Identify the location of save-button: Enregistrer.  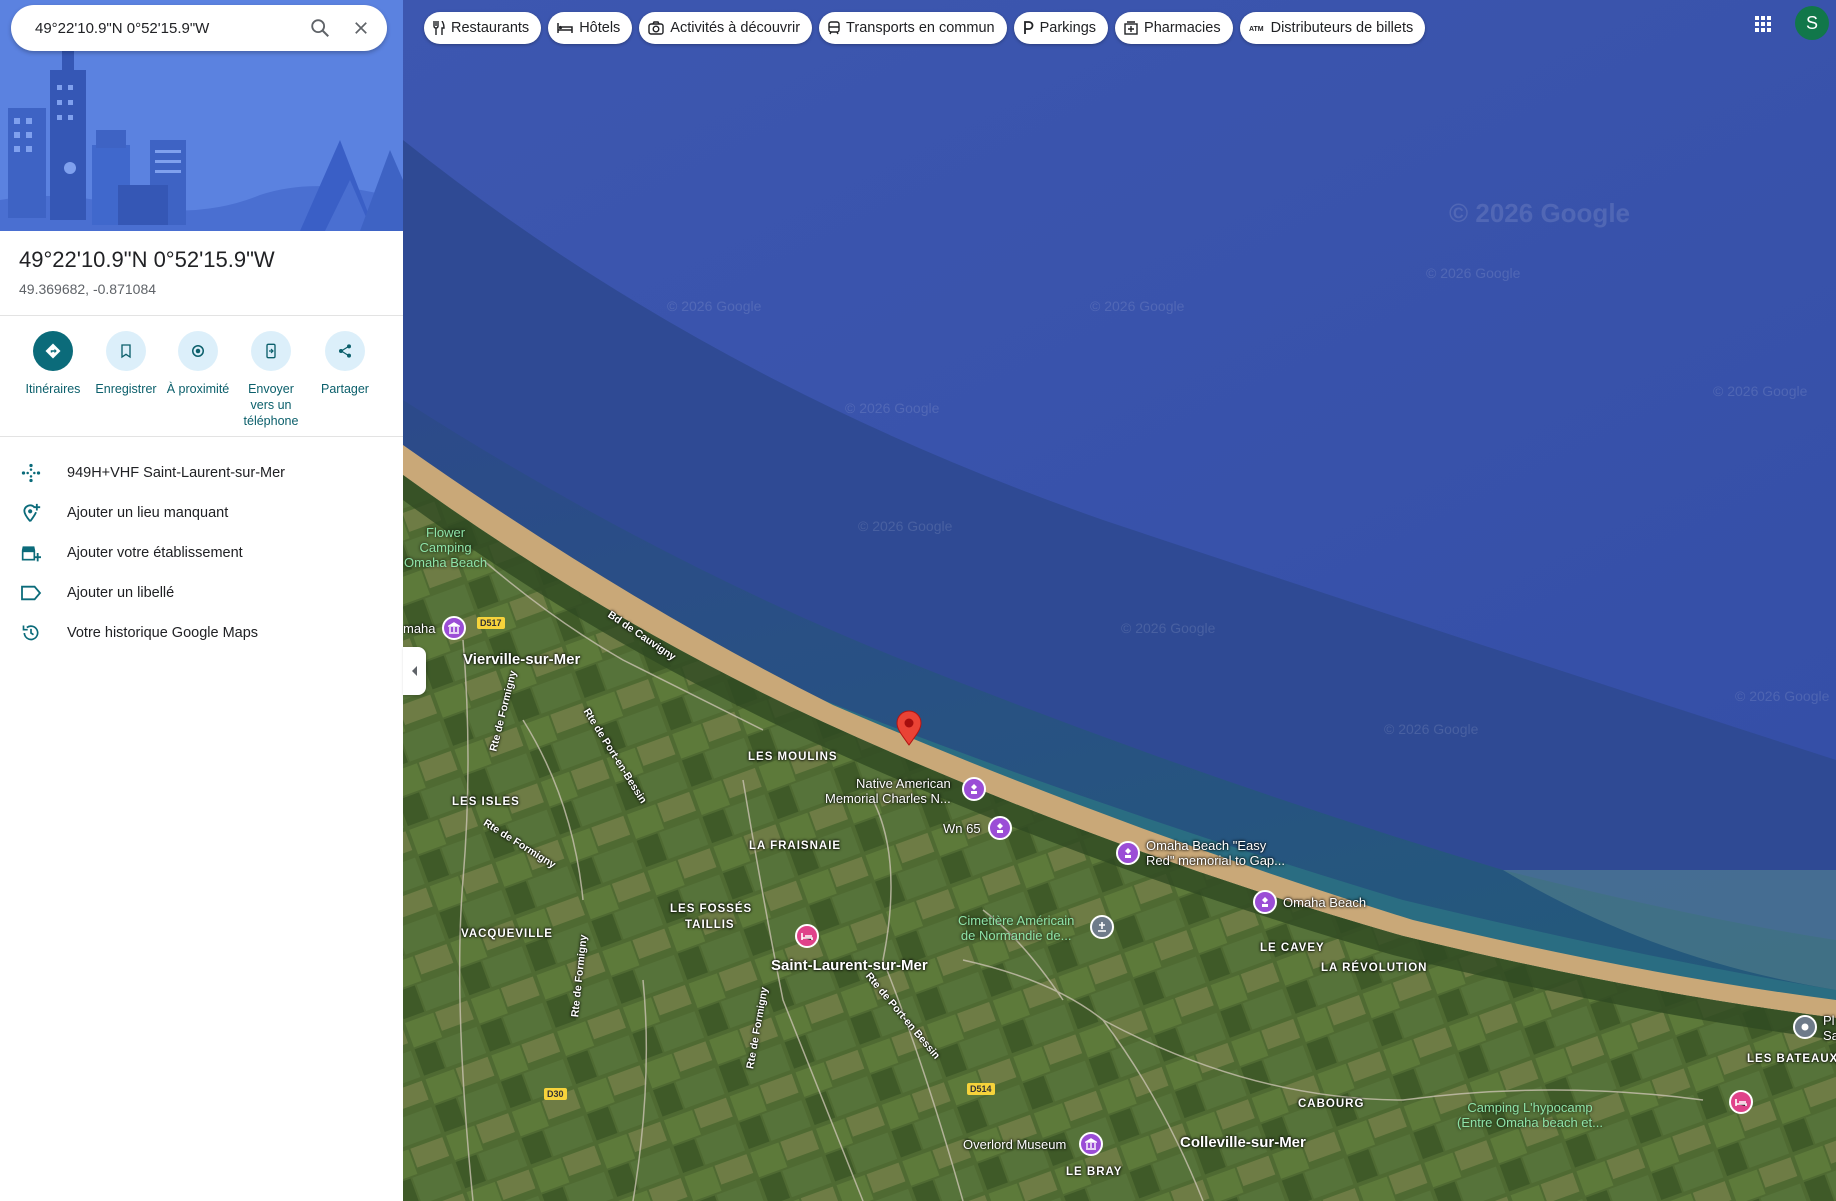
(126, 364).